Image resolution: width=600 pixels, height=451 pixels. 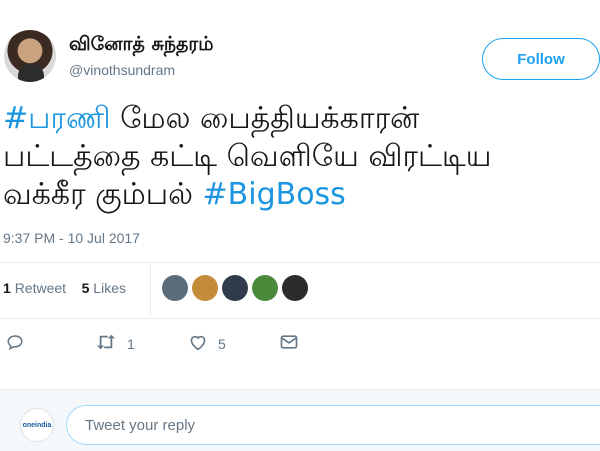 What do you see at coordinates (85, 288) in the screenshot?
I see `likes-stat-count: 5` at bounding box center [85, 288].